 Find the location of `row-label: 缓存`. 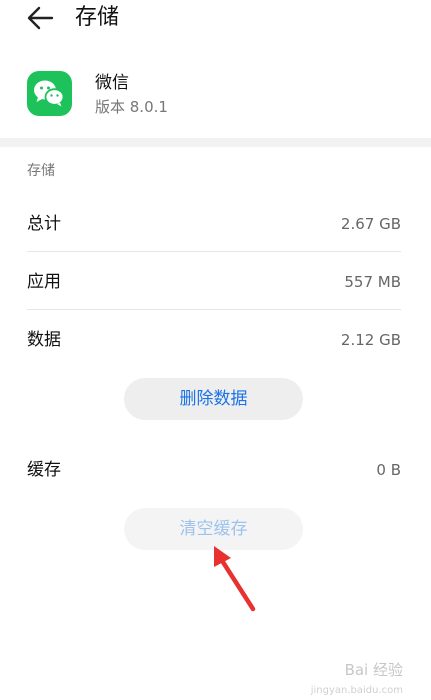

row-label: 缓存 is located at coordinates (44, 470).